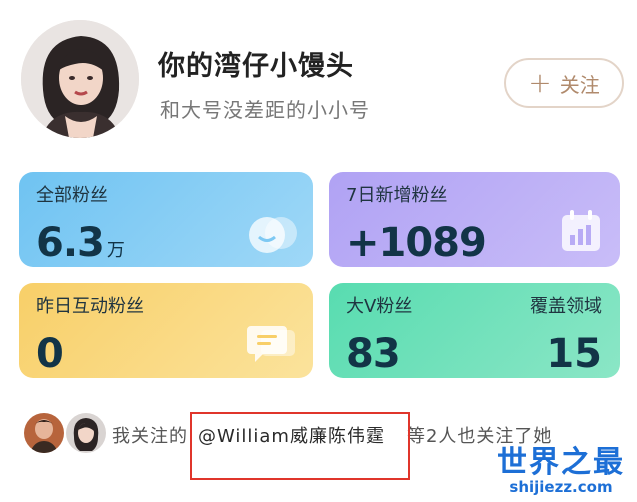  I want to click on watermark-url: shijiezz.com, so click(561, 487).